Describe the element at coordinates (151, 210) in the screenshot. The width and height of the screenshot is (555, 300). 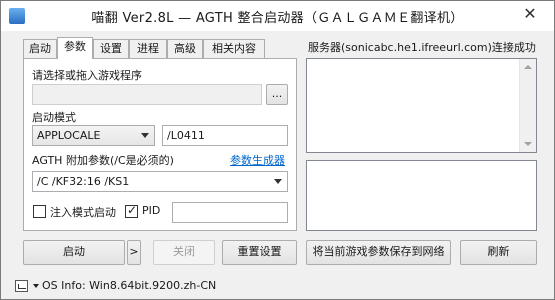
I see `pid-label: PID` at that location.